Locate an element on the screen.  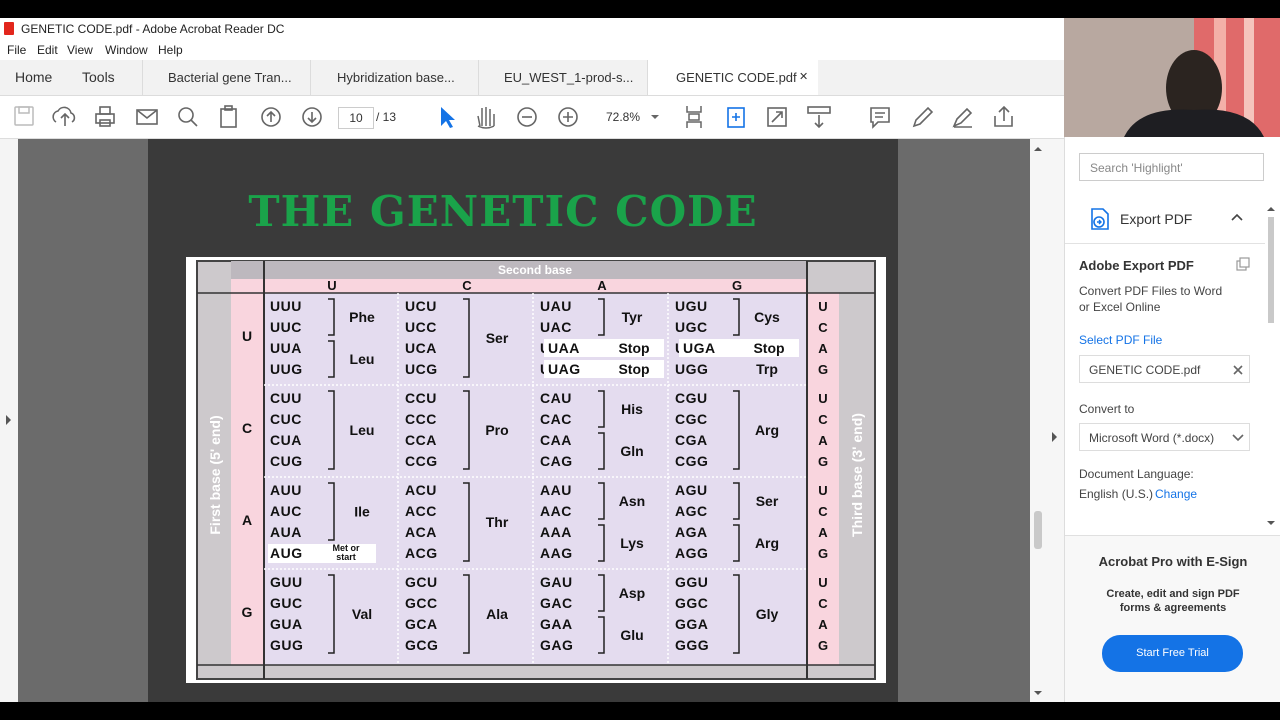
share-icon is located at coordinates (1003, 116).